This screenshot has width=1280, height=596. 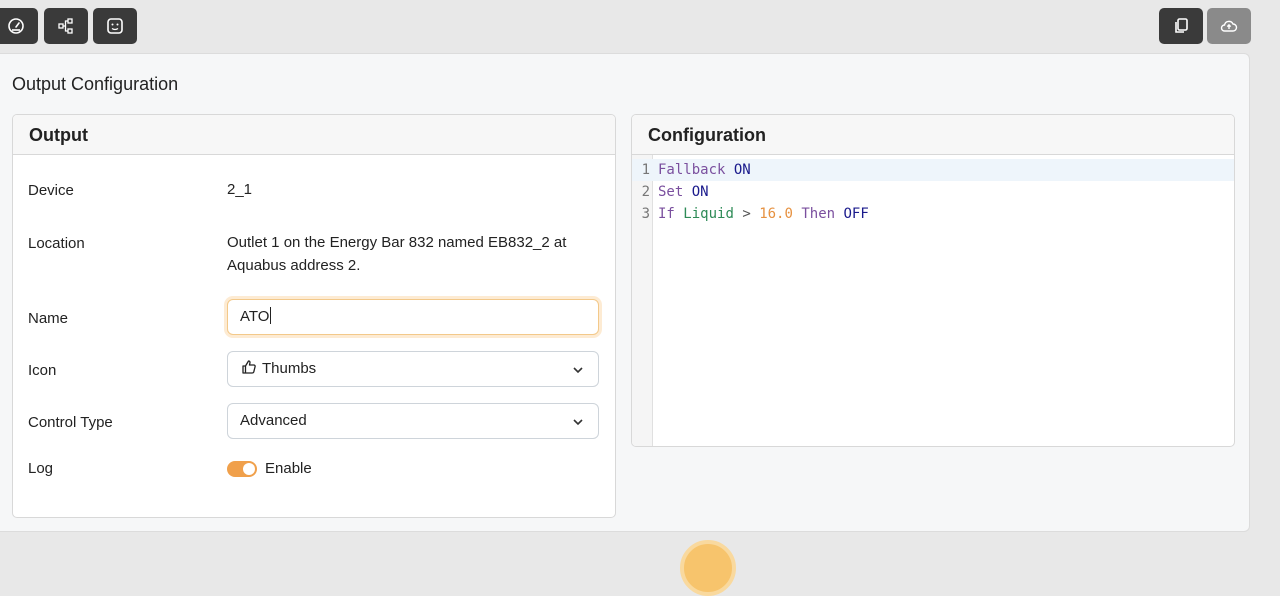 I want to click on code-token: 16.0, so click(x=776, y=214).